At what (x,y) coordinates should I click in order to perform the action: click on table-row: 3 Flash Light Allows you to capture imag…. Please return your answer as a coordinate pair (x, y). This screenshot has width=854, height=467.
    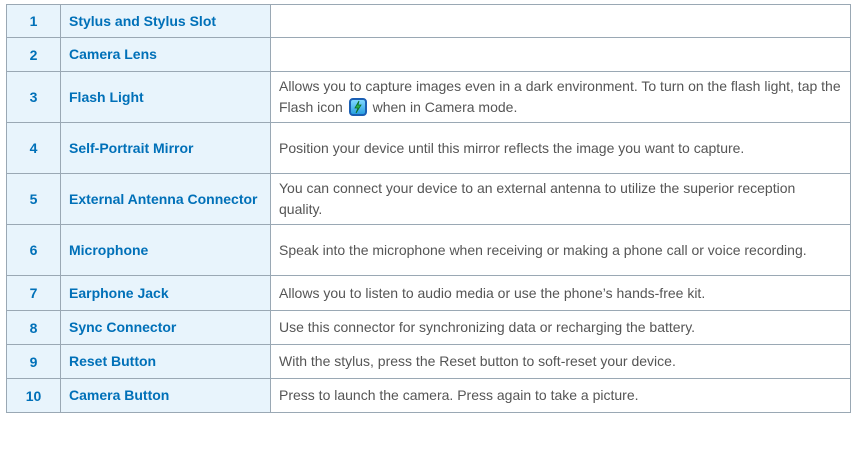
    Looking at the image, I should click on (428, 97).